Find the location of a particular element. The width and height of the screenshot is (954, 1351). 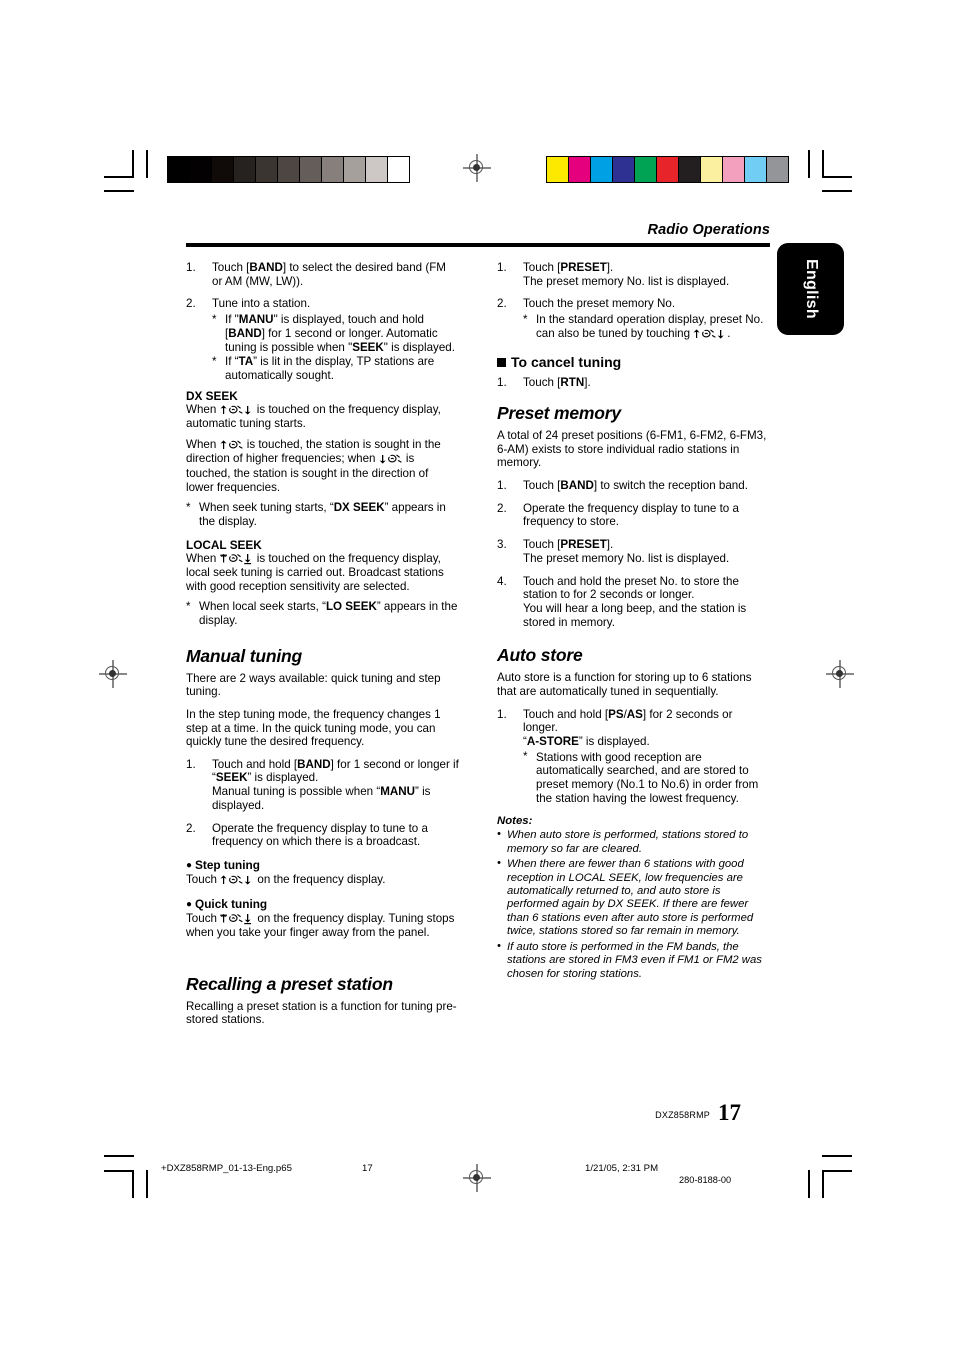

cancel-tuning-heading: To cancel tuning is located at coordinates (633, 362).